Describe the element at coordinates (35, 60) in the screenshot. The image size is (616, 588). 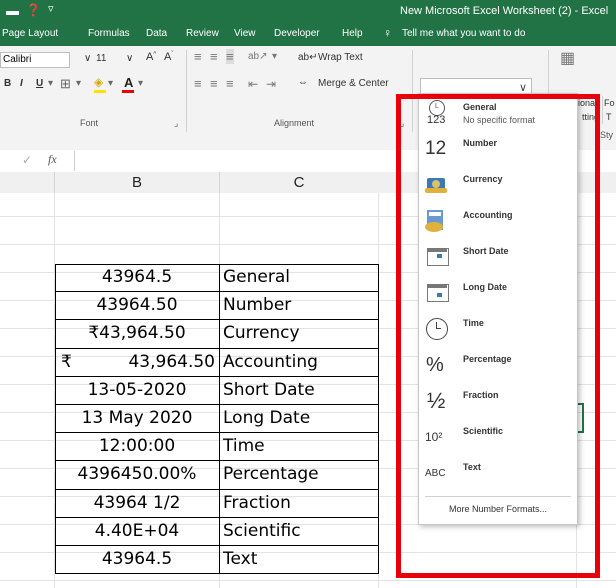
I see `font-name-combo: Calibri` at that location.